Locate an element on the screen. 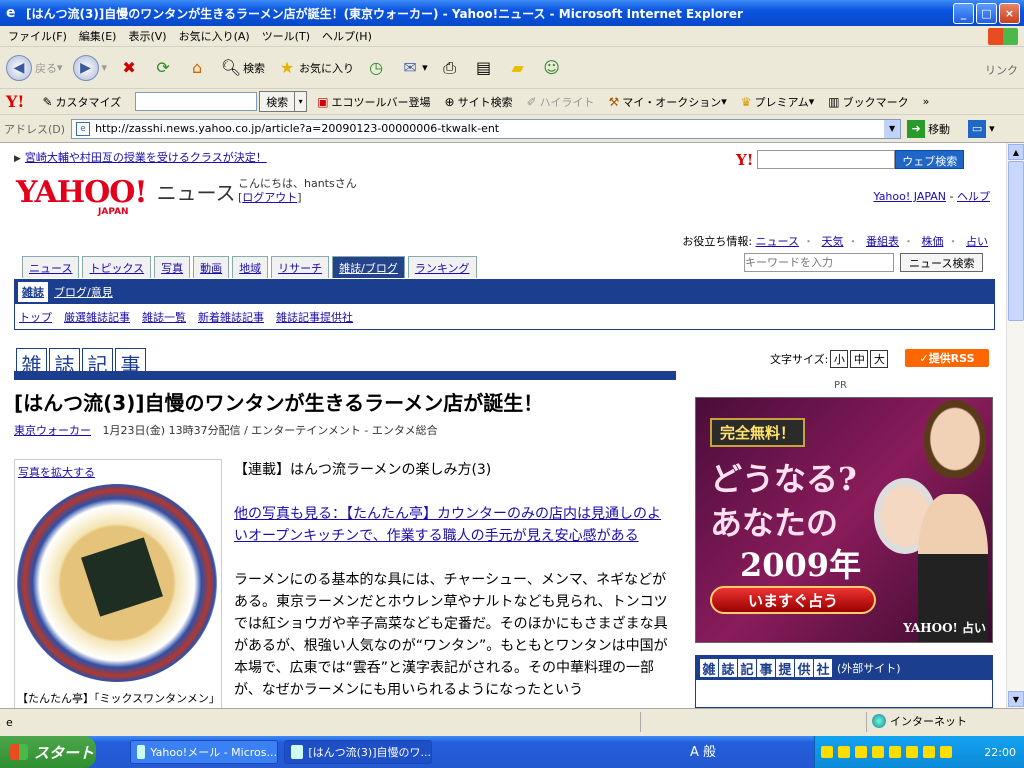 This screenshot has width=1024, height=768. news-search-button: ニュース検索 is located at coordinates (942, 262).